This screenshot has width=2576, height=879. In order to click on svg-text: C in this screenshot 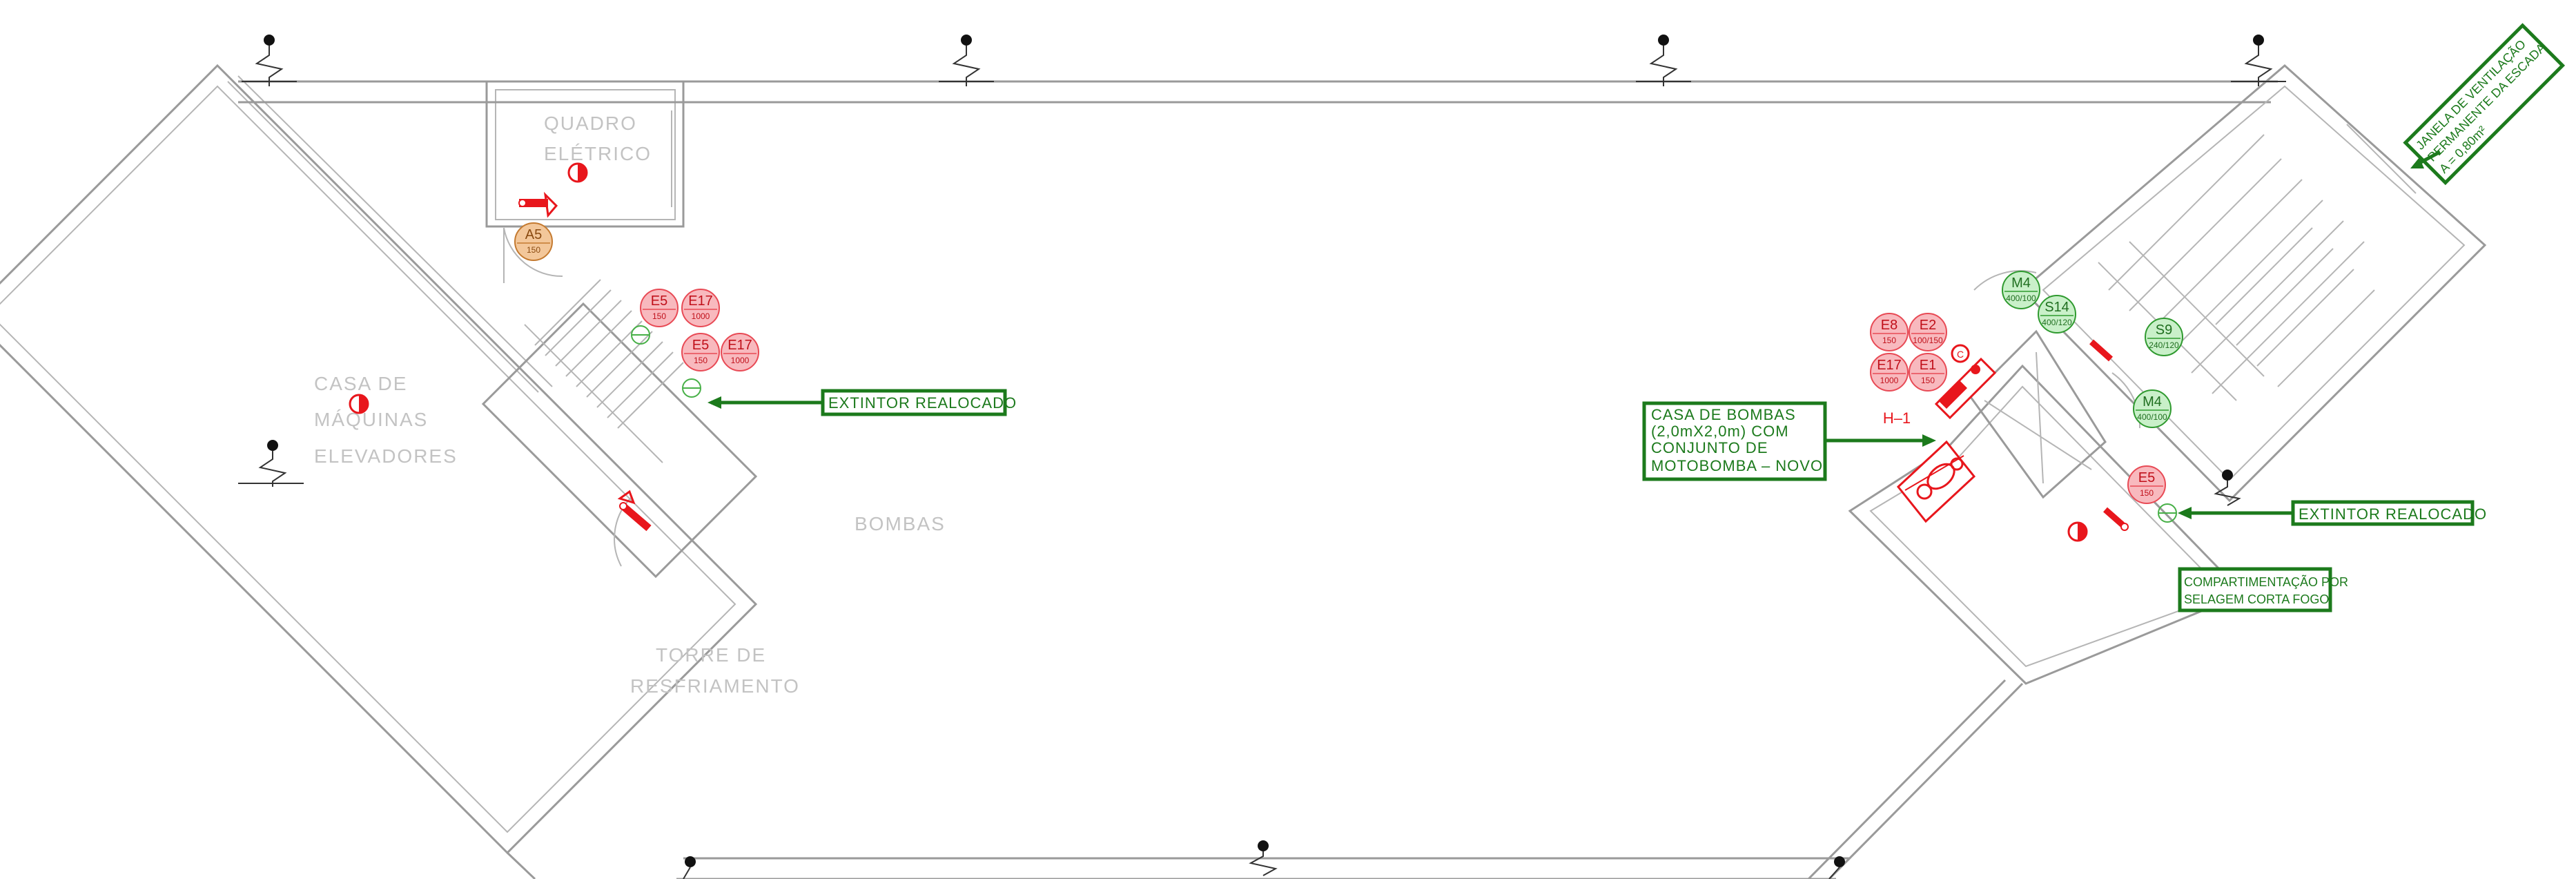, I will do `click(1960, 354)`.